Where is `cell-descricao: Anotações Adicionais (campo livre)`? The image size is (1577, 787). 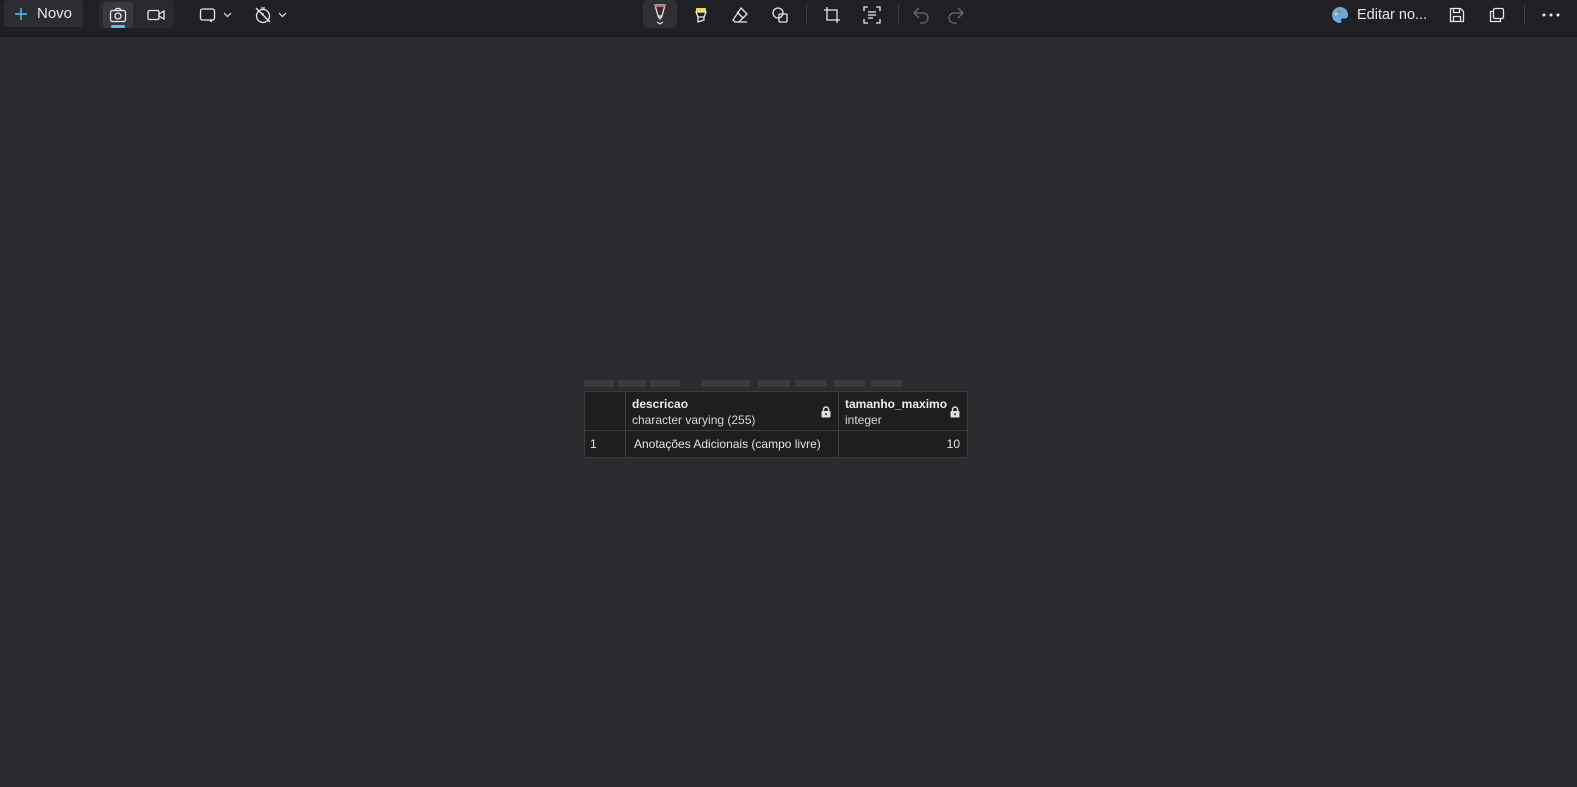
cell-descricao: Anotações Adicionais (campo livre) is located at coordinates (732, 444).